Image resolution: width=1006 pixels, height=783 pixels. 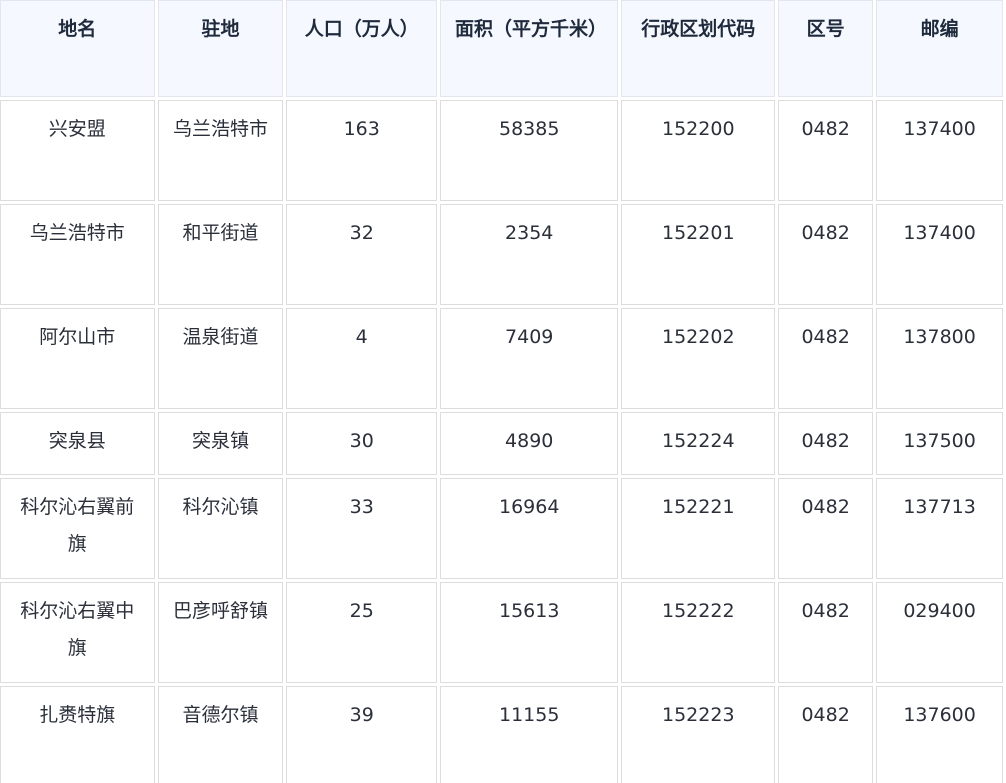 I want to click on table-row: 科尔沁右翼前旗 科尔沁镇 33 16964 152221 0482 137713, so click(x=501, y=528).